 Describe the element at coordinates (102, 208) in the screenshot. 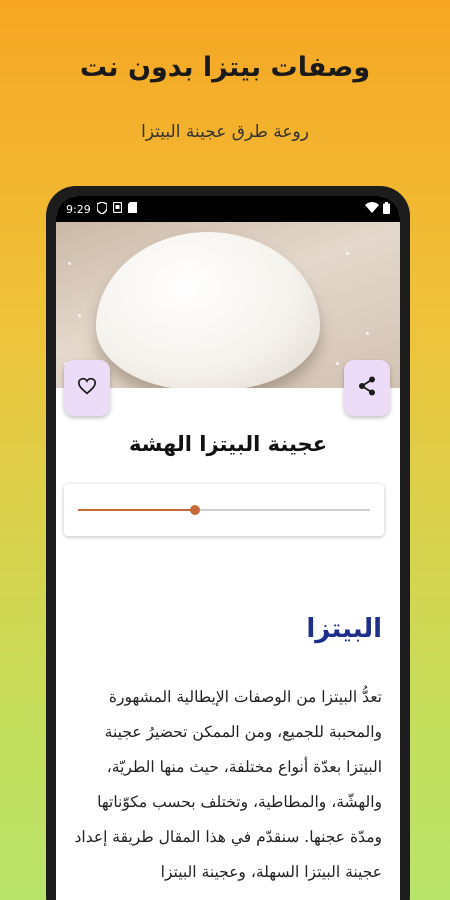

I see `shield-icon` at that location.